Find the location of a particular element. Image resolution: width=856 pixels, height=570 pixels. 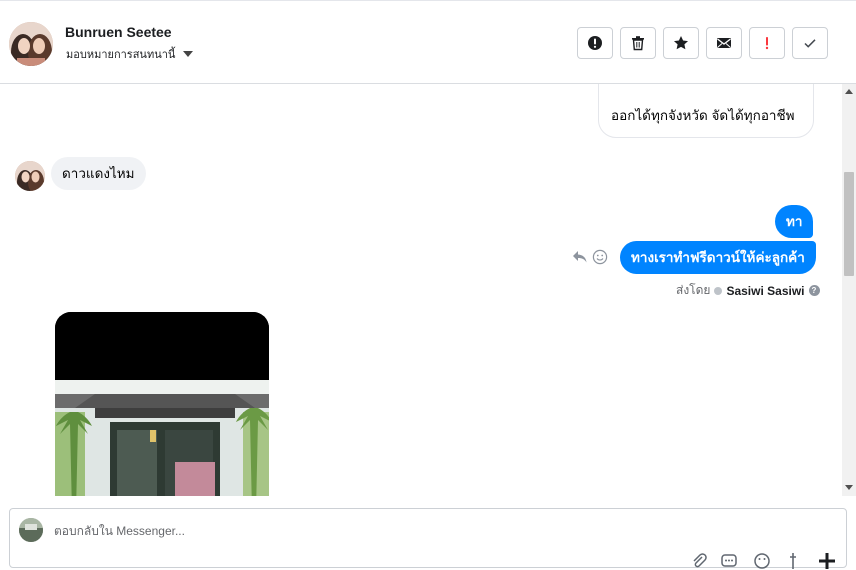

contact-avatar-small is located at coordinates (30, 176).